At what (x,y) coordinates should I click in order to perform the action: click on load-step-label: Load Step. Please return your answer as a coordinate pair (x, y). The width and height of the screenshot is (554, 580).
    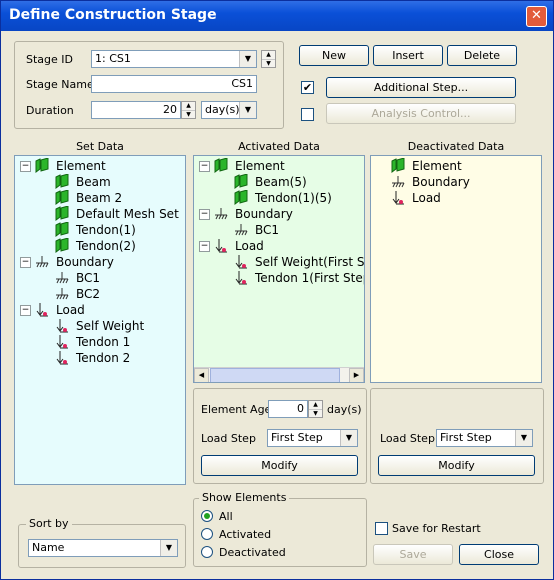
    Looking at the image, I should click on (228, 438).